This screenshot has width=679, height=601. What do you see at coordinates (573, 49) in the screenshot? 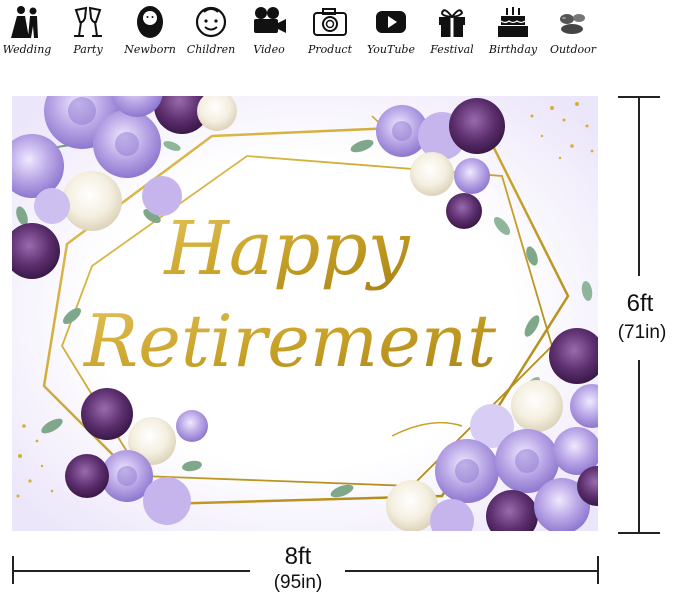
I see `category-label: Outdoor` at bounding box center [573, 49].